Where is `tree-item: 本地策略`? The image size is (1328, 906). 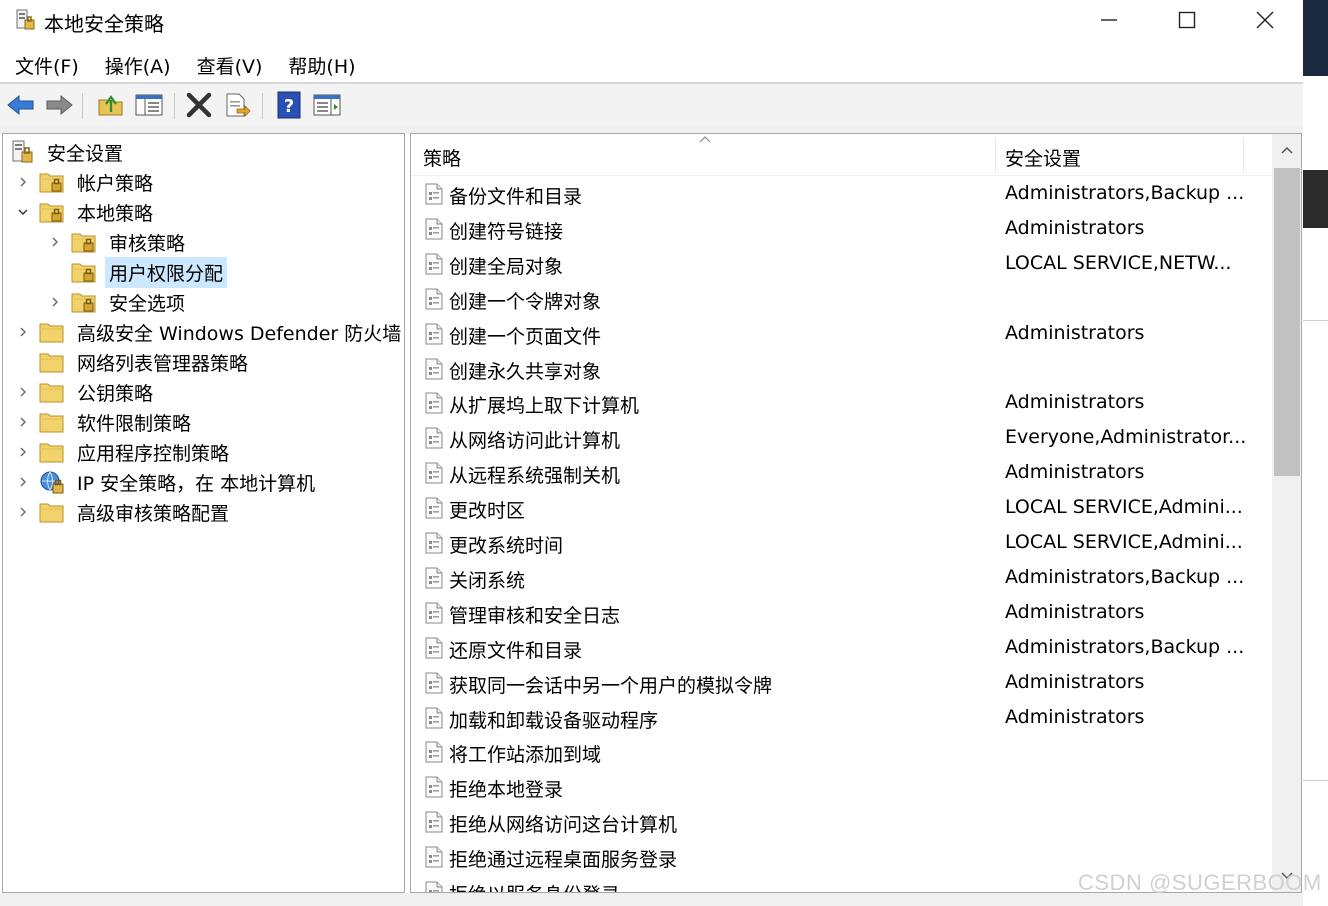
tree-item: 本地策略 is located at coordinates (86, 212).